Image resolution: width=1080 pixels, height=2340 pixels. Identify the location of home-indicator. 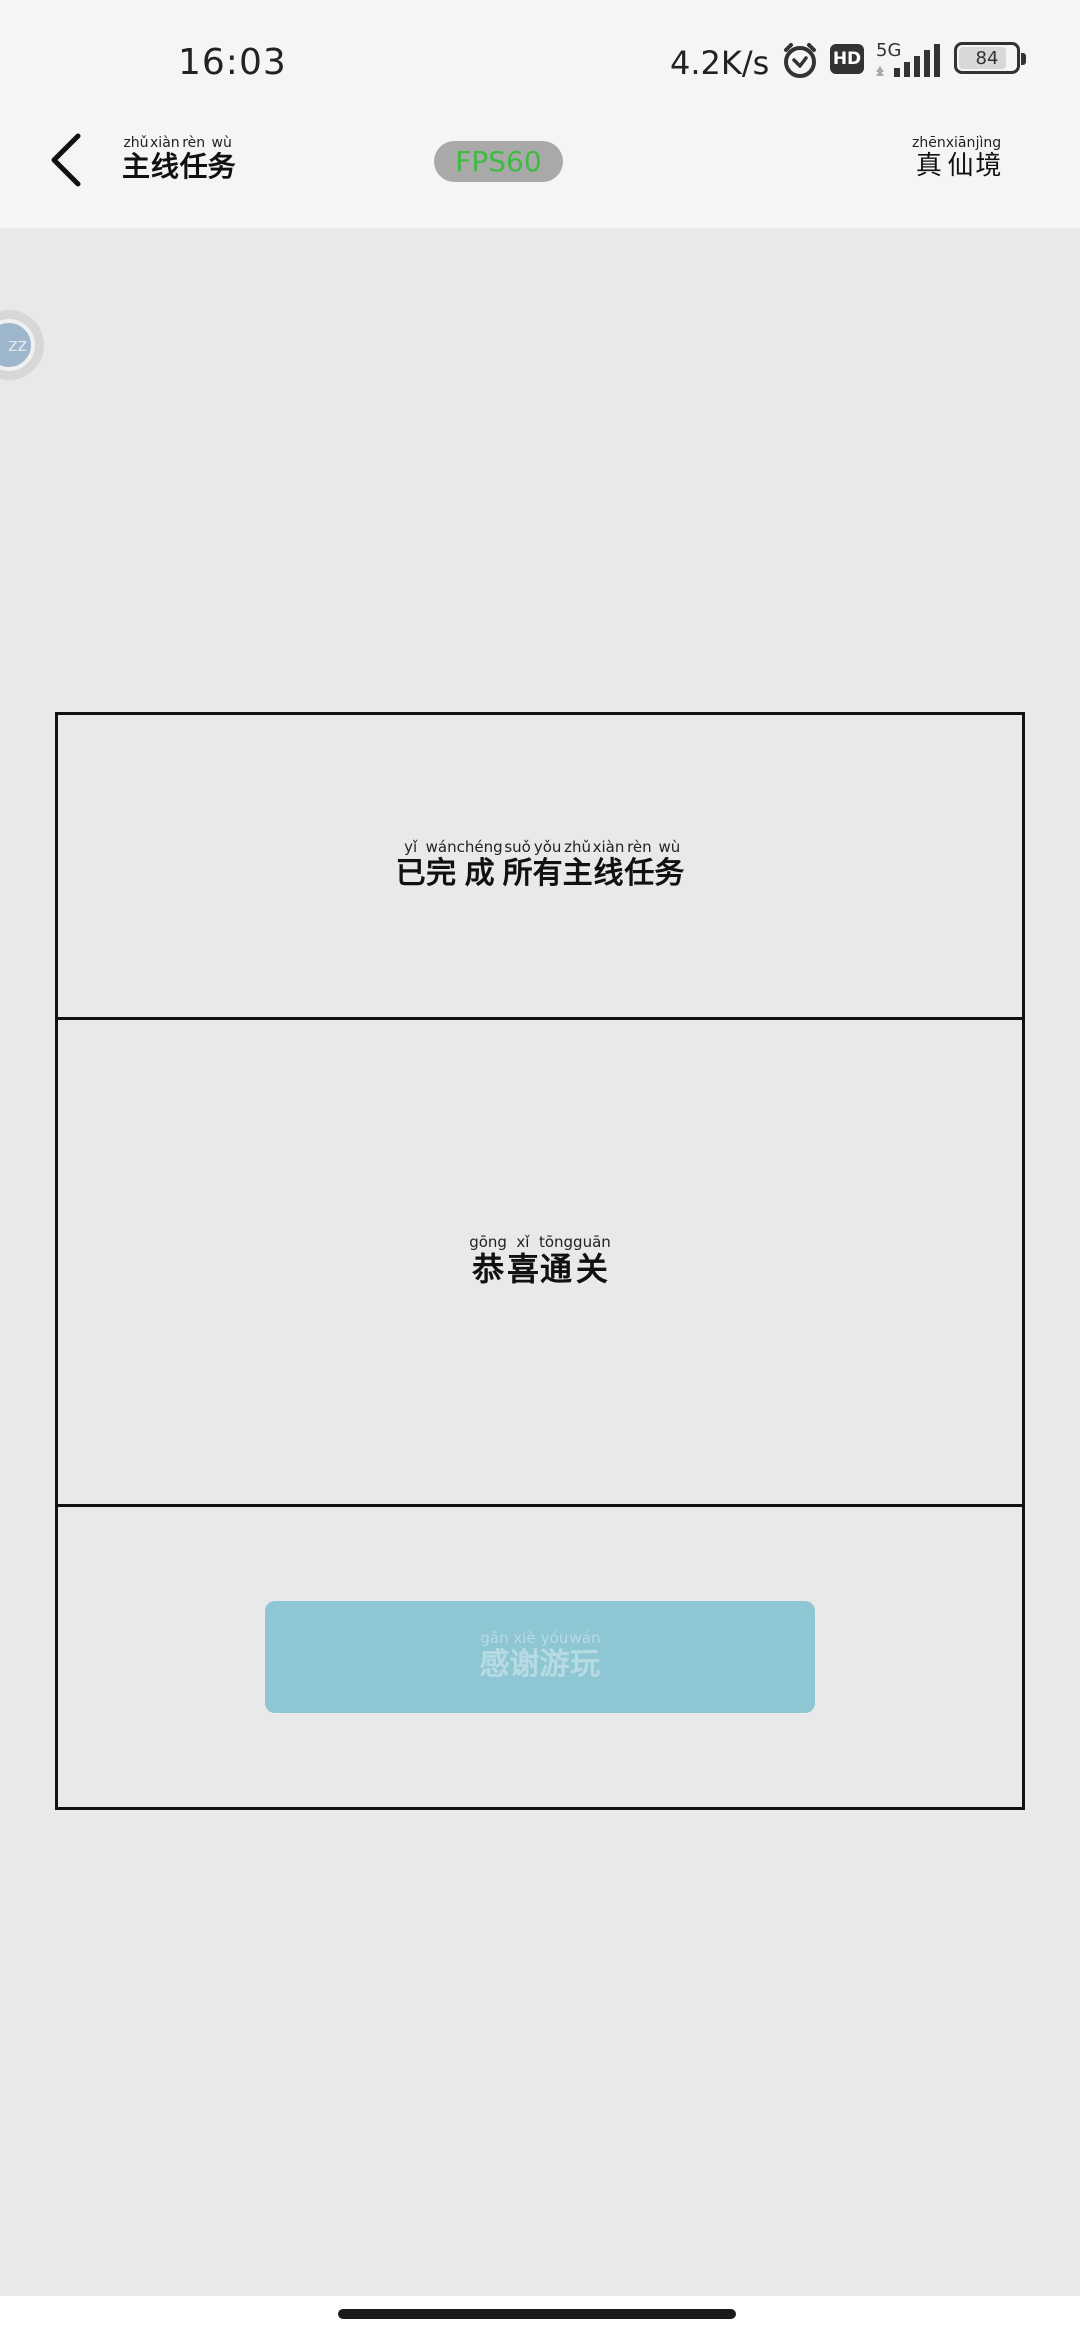
(537, 2314).